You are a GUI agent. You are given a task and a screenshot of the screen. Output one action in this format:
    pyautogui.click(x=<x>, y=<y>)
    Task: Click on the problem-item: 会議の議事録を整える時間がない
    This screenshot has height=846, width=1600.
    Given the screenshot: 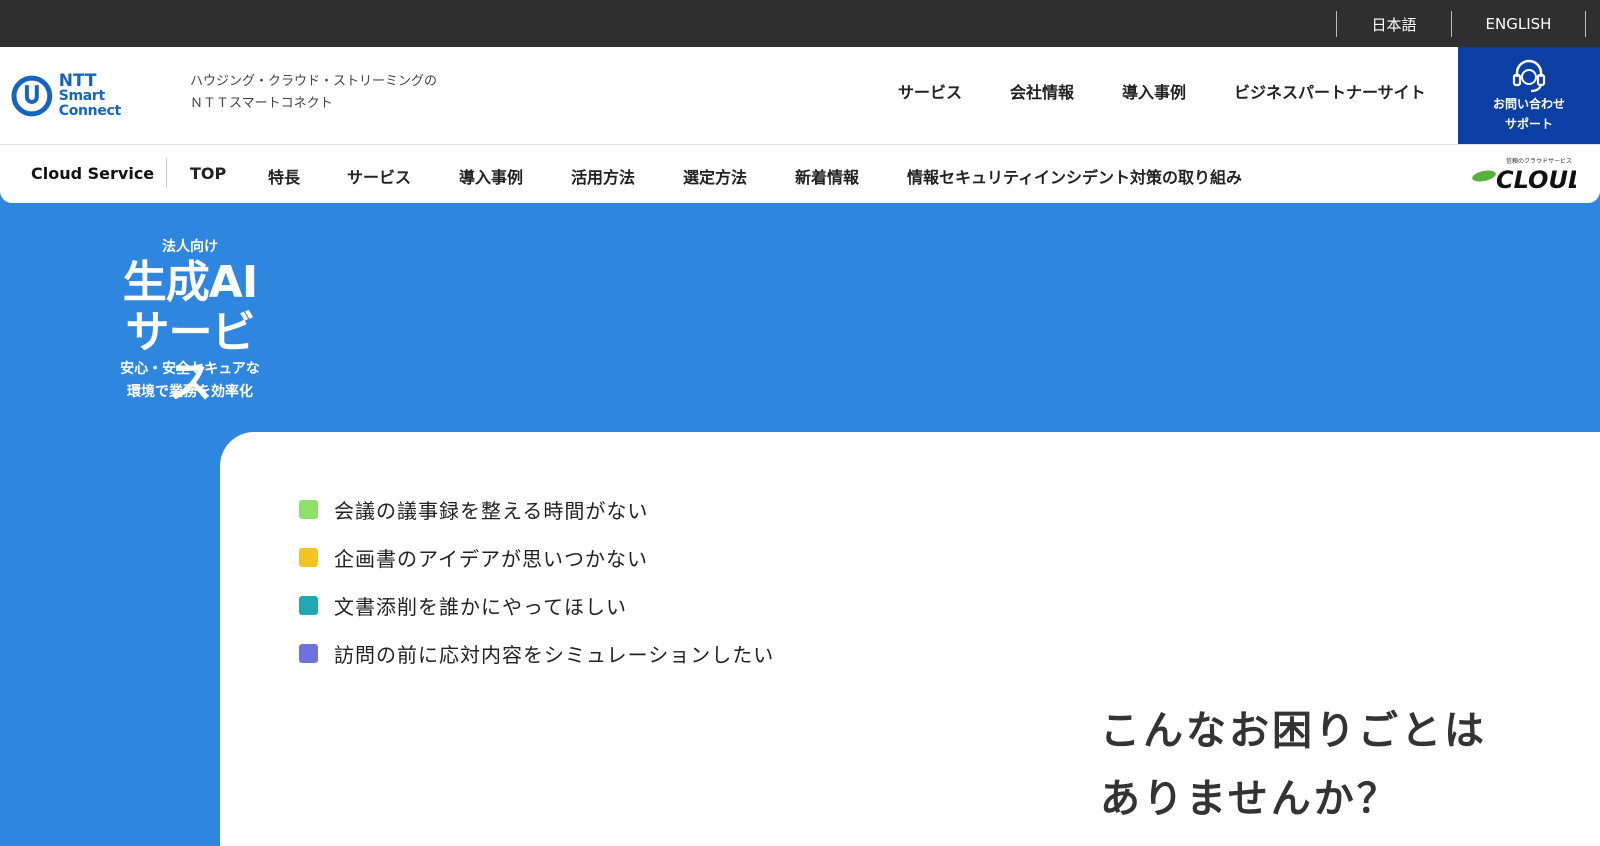 What is the action you would take?
    pyautogui.click(x=473, y=509)
    